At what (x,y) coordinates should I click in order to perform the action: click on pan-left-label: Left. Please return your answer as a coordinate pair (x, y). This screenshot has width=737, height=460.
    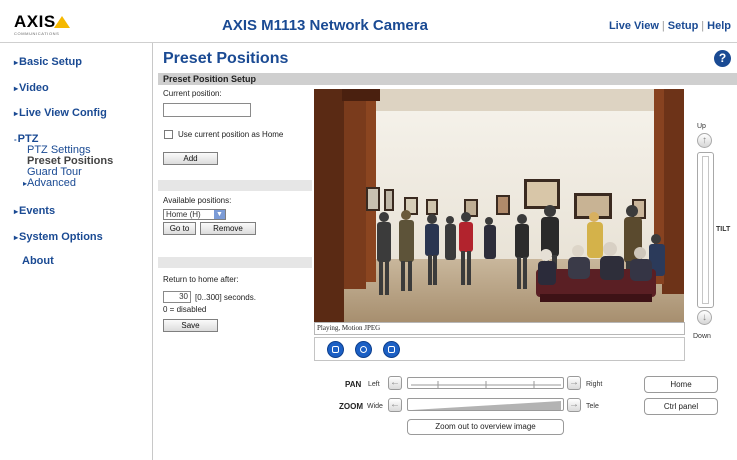
    Looking at the image, I should click on (374, 384).